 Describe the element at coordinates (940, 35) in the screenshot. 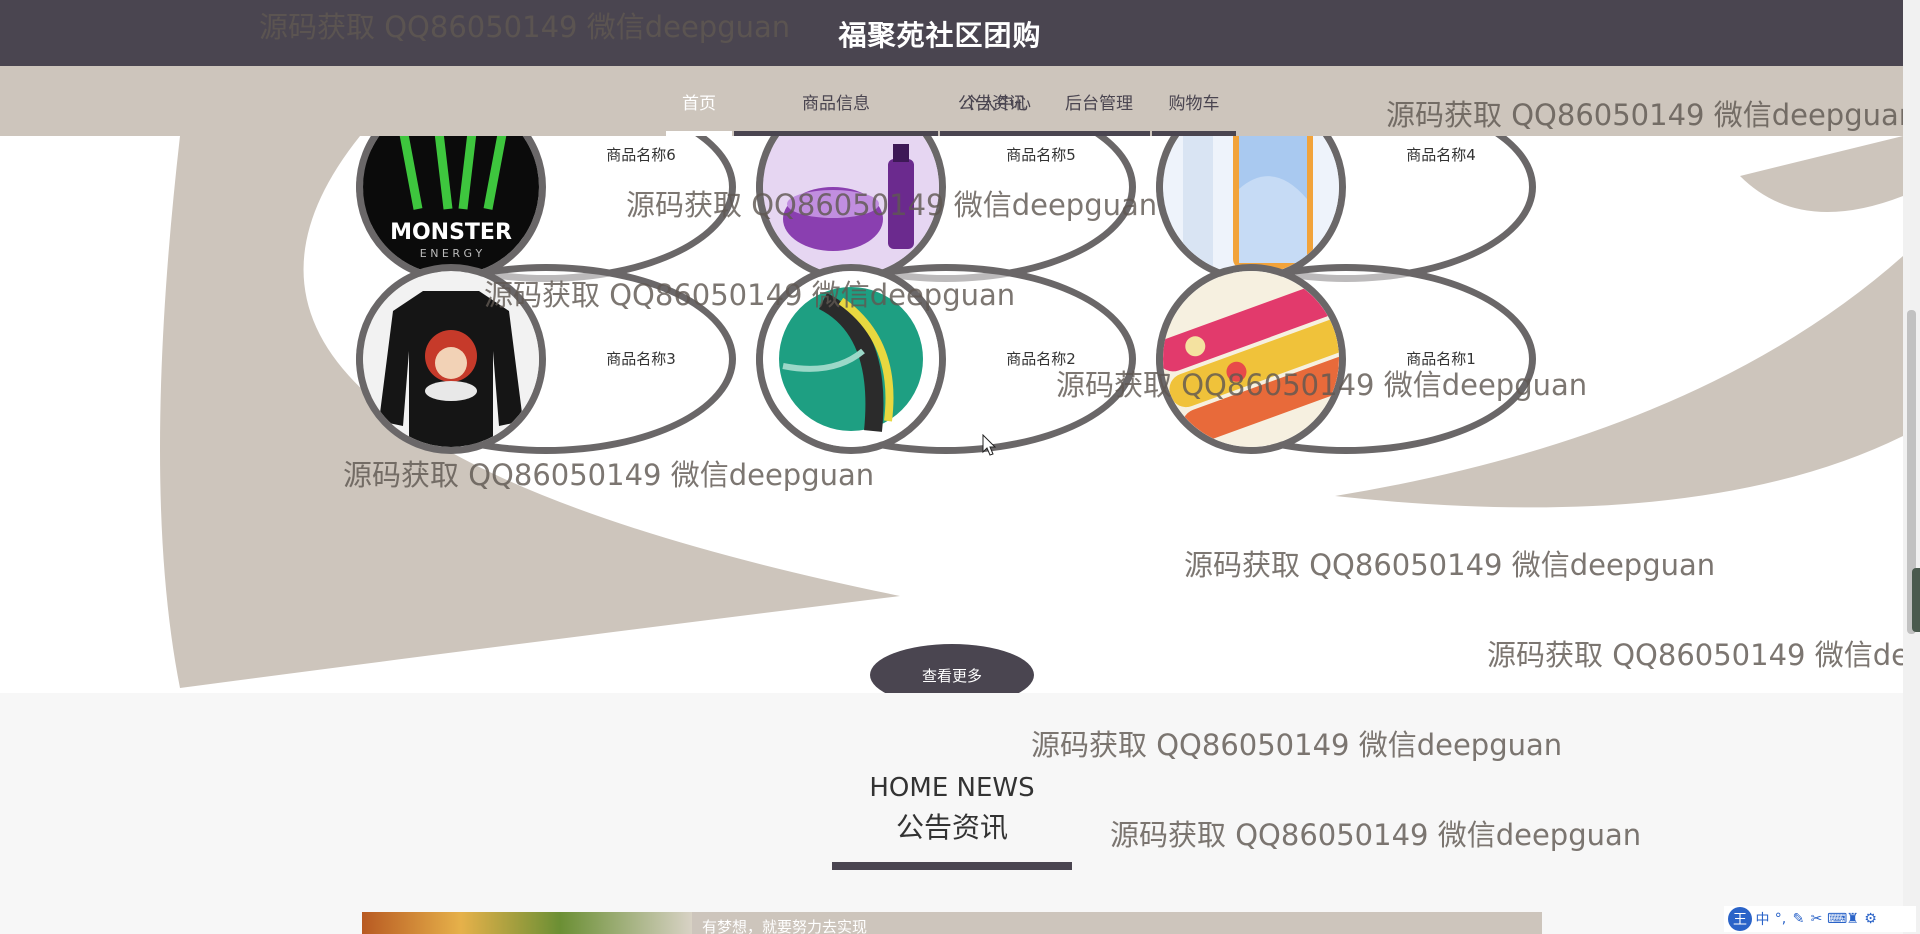

I see `site-title: 福聚苑社区团购` at that location.